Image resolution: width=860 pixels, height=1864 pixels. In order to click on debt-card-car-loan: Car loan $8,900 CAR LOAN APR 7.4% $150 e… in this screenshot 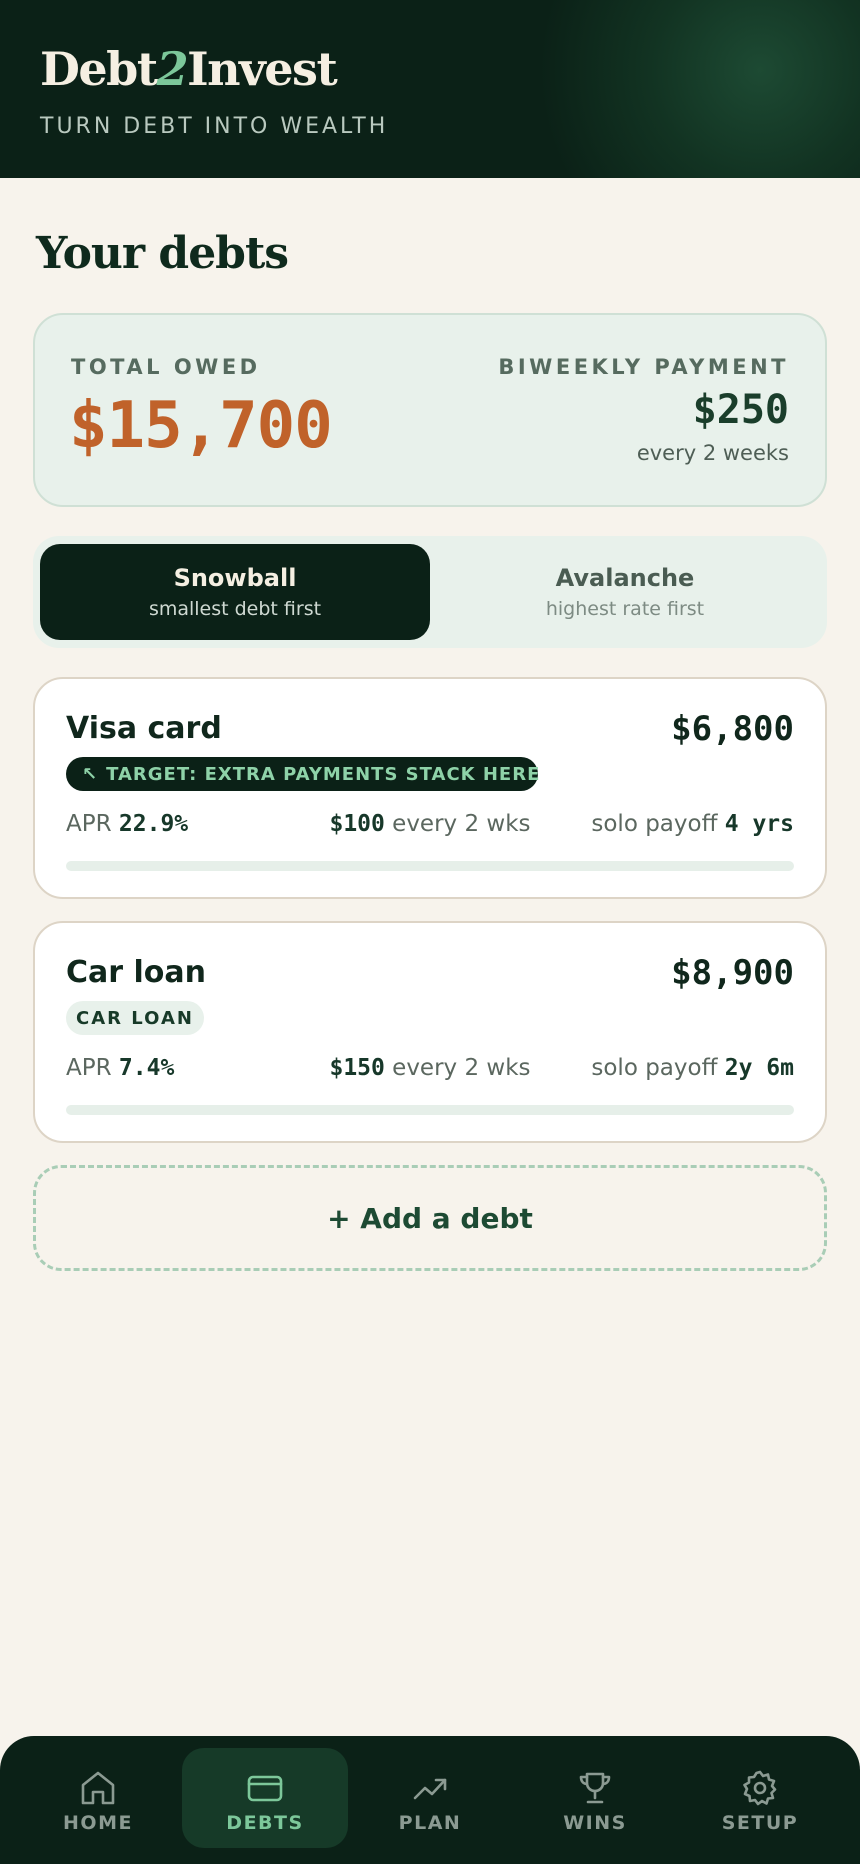, I will do `click(430, 1032)`.